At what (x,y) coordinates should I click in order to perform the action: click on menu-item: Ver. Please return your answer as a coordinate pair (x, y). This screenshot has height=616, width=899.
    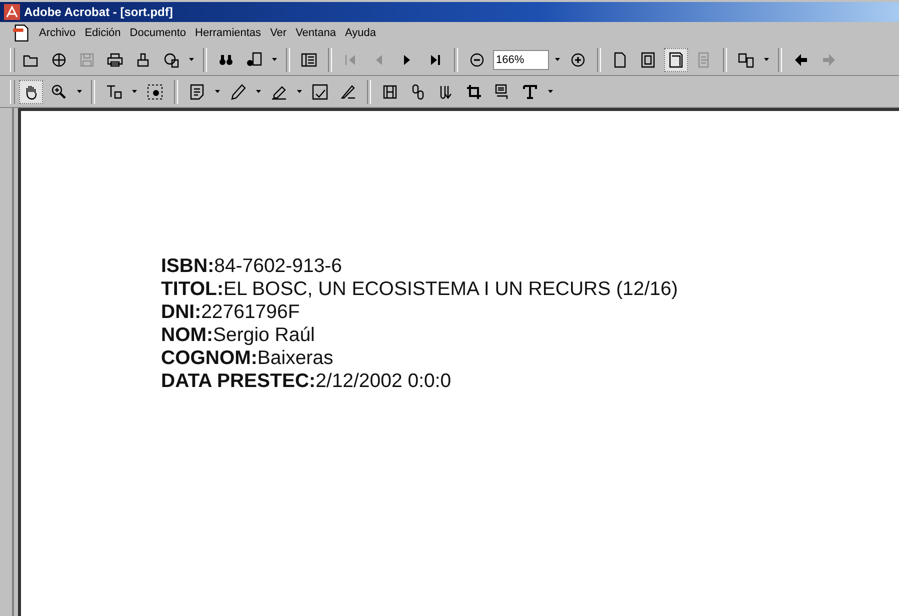
    Looking at the image, I should click on (278, 33).